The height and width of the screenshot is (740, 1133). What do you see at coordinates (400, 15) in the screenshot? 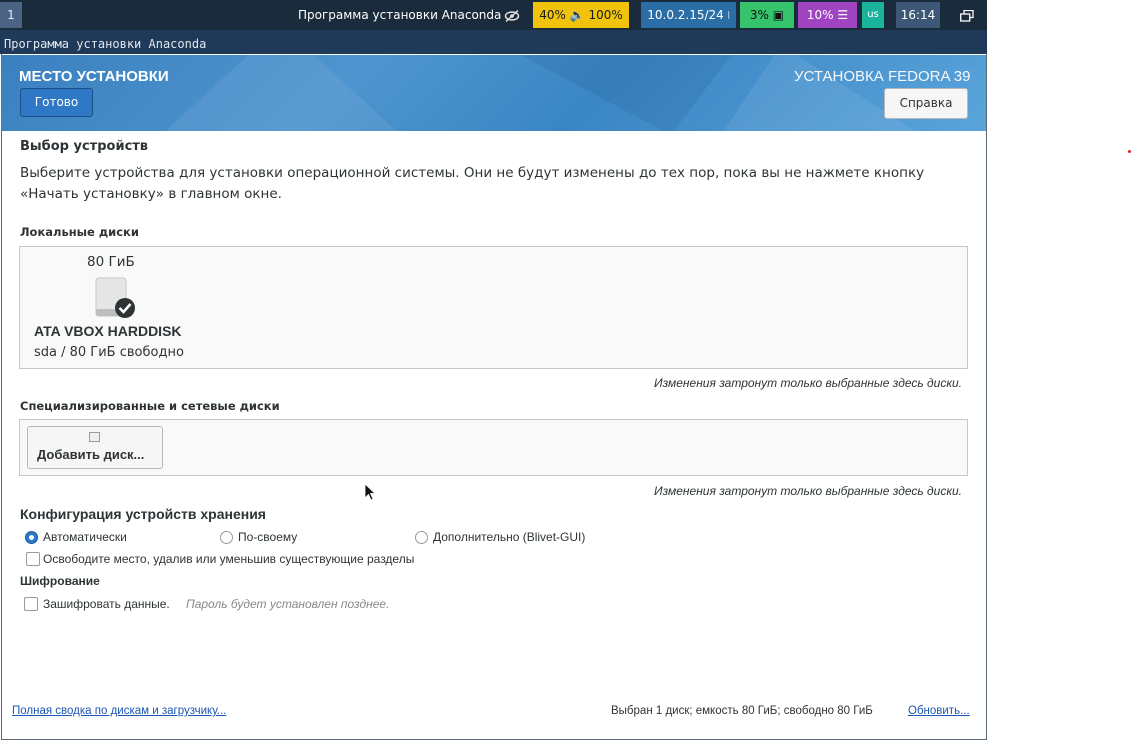
I see `panel-window-title: Программа установки Anaconda` at bounding box center [400, 15].